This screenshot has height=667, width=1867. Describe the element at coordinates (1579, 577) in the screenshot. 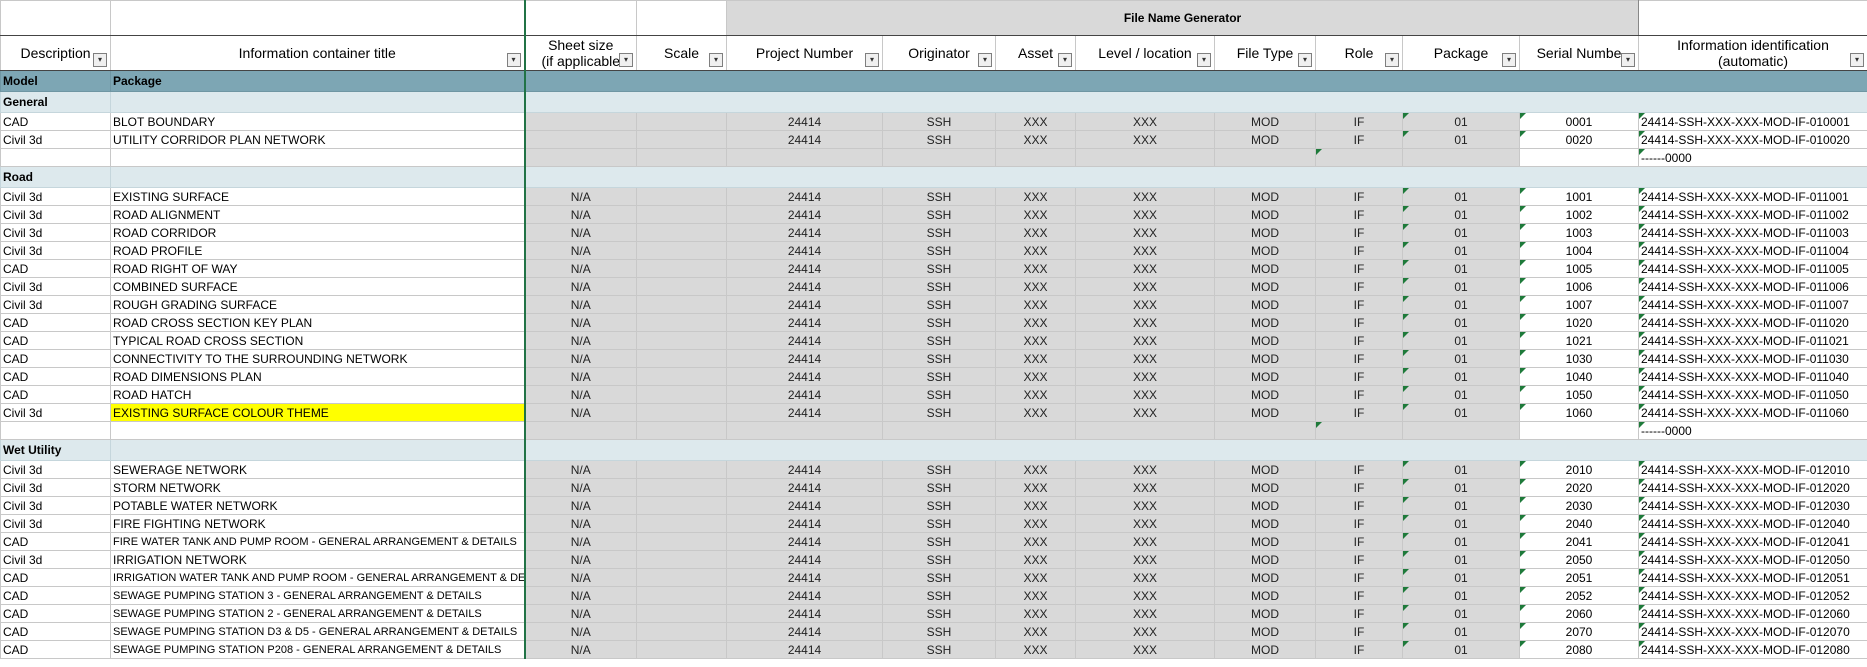

I see `serial-number-cell: 2051` at that location.